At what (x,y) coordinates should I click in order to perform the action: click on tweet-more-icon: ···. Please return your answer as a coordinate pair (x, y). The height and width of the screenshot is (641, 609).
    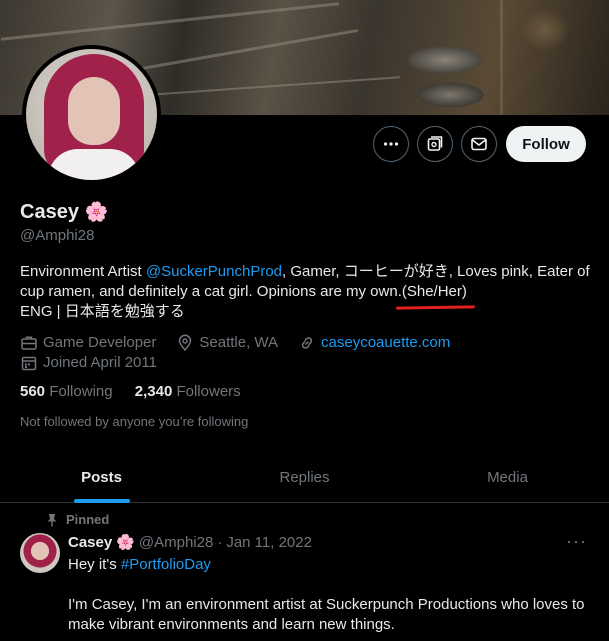
    Looking at the image, I should click on (576, 541).